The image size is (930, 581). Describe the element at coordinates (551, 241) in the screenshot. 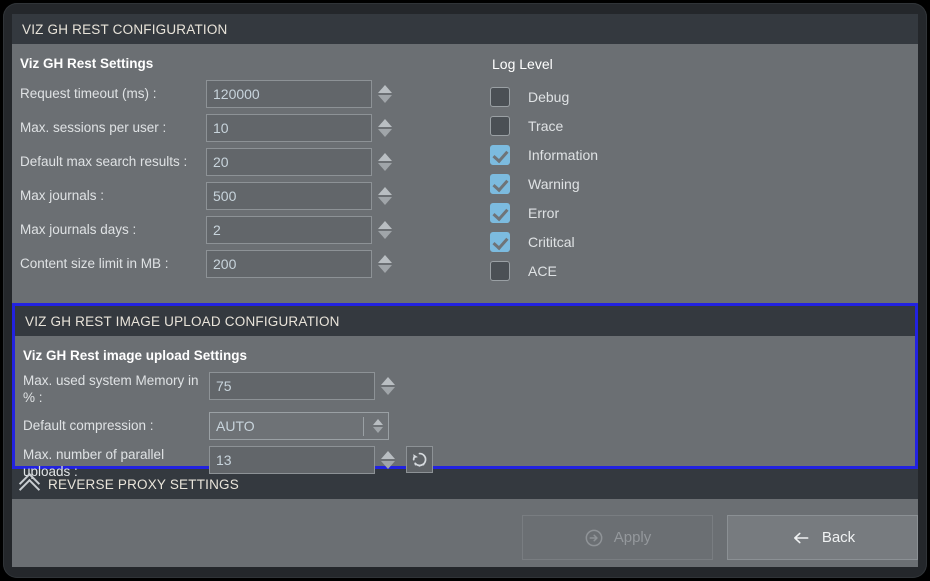

I see `checkbox-label-crititcal: Crititcal` at that location.